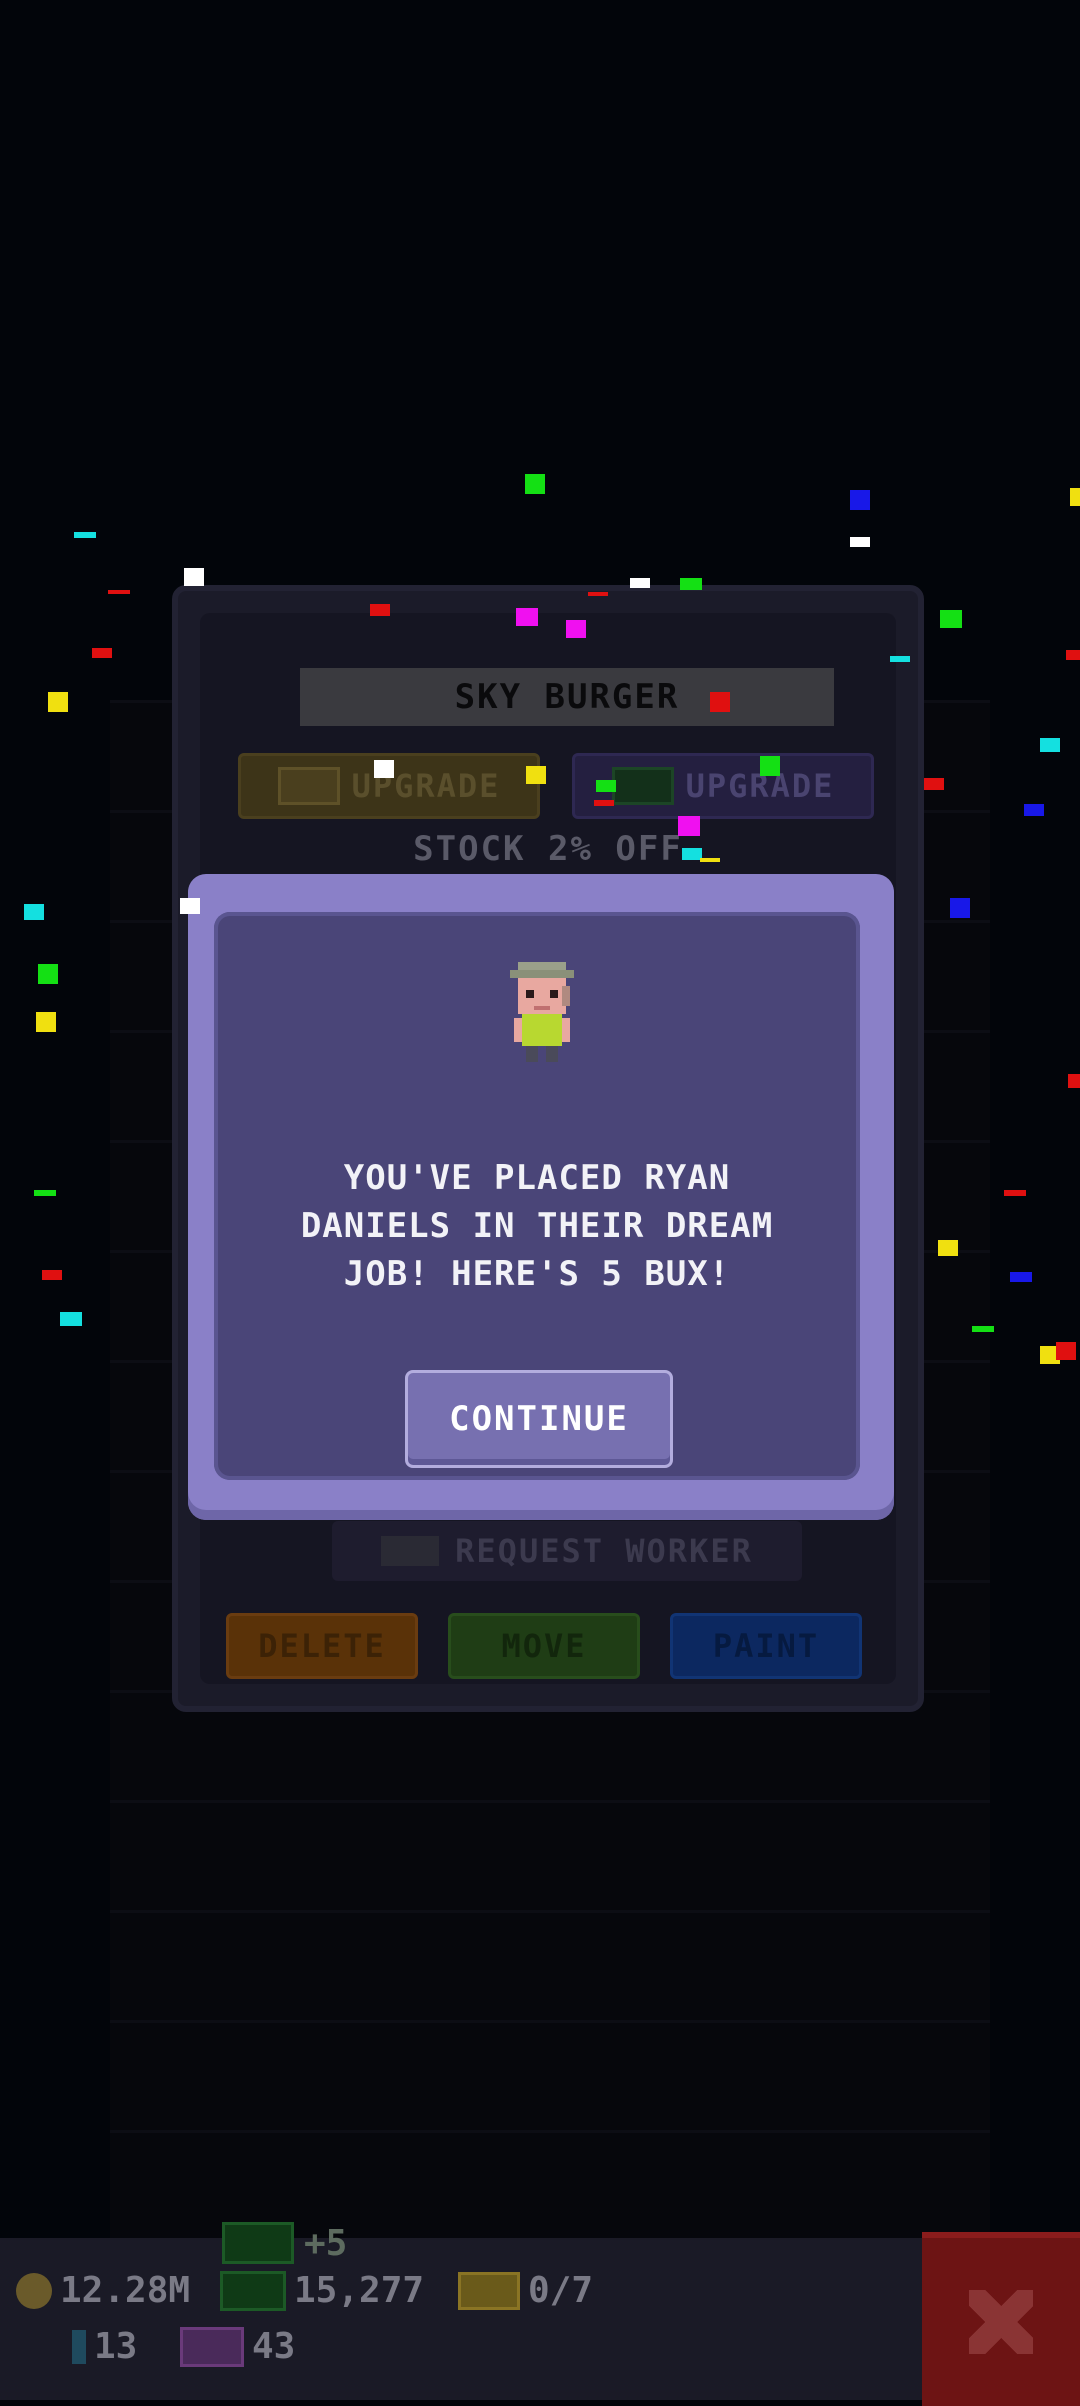 The width and height of the screenshot is (1080, 2406). Describe the element at coordinates (489, 2290) in the screenshot. I see `ticket-icon` at that location.